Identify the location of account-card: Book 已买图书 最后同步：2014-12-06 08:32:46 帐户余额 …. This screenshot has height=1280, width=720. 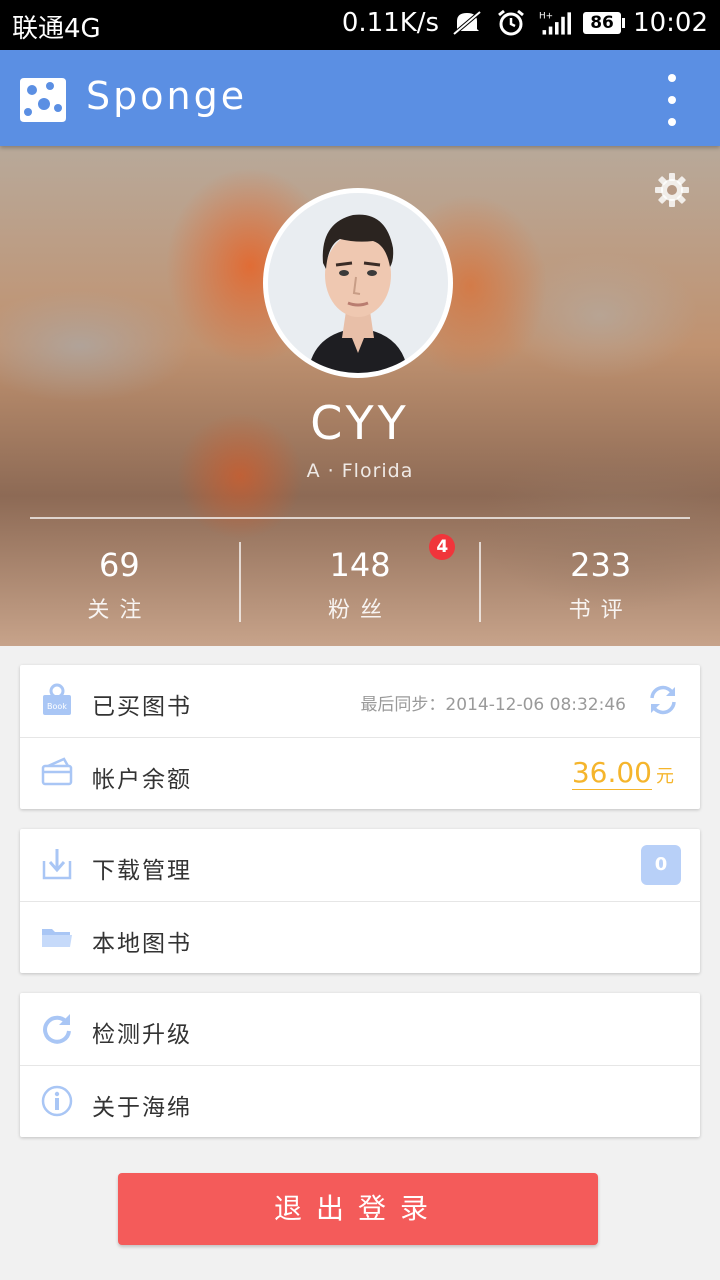
(360, 737).